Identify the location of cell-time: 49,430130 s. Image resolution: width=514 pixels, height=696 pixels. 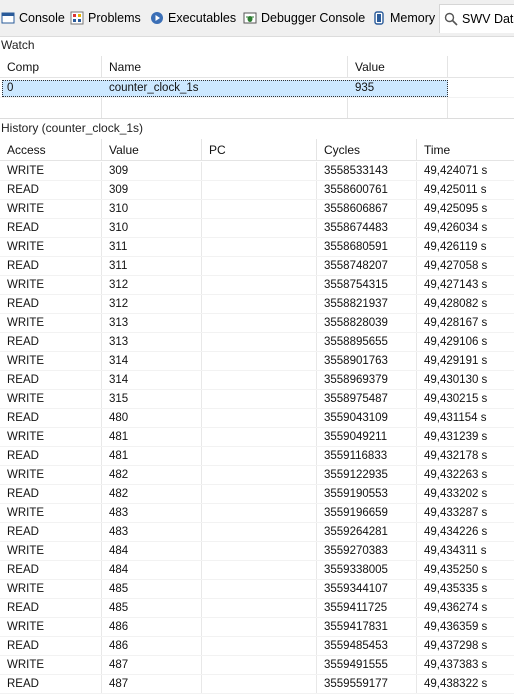
(456, 380).